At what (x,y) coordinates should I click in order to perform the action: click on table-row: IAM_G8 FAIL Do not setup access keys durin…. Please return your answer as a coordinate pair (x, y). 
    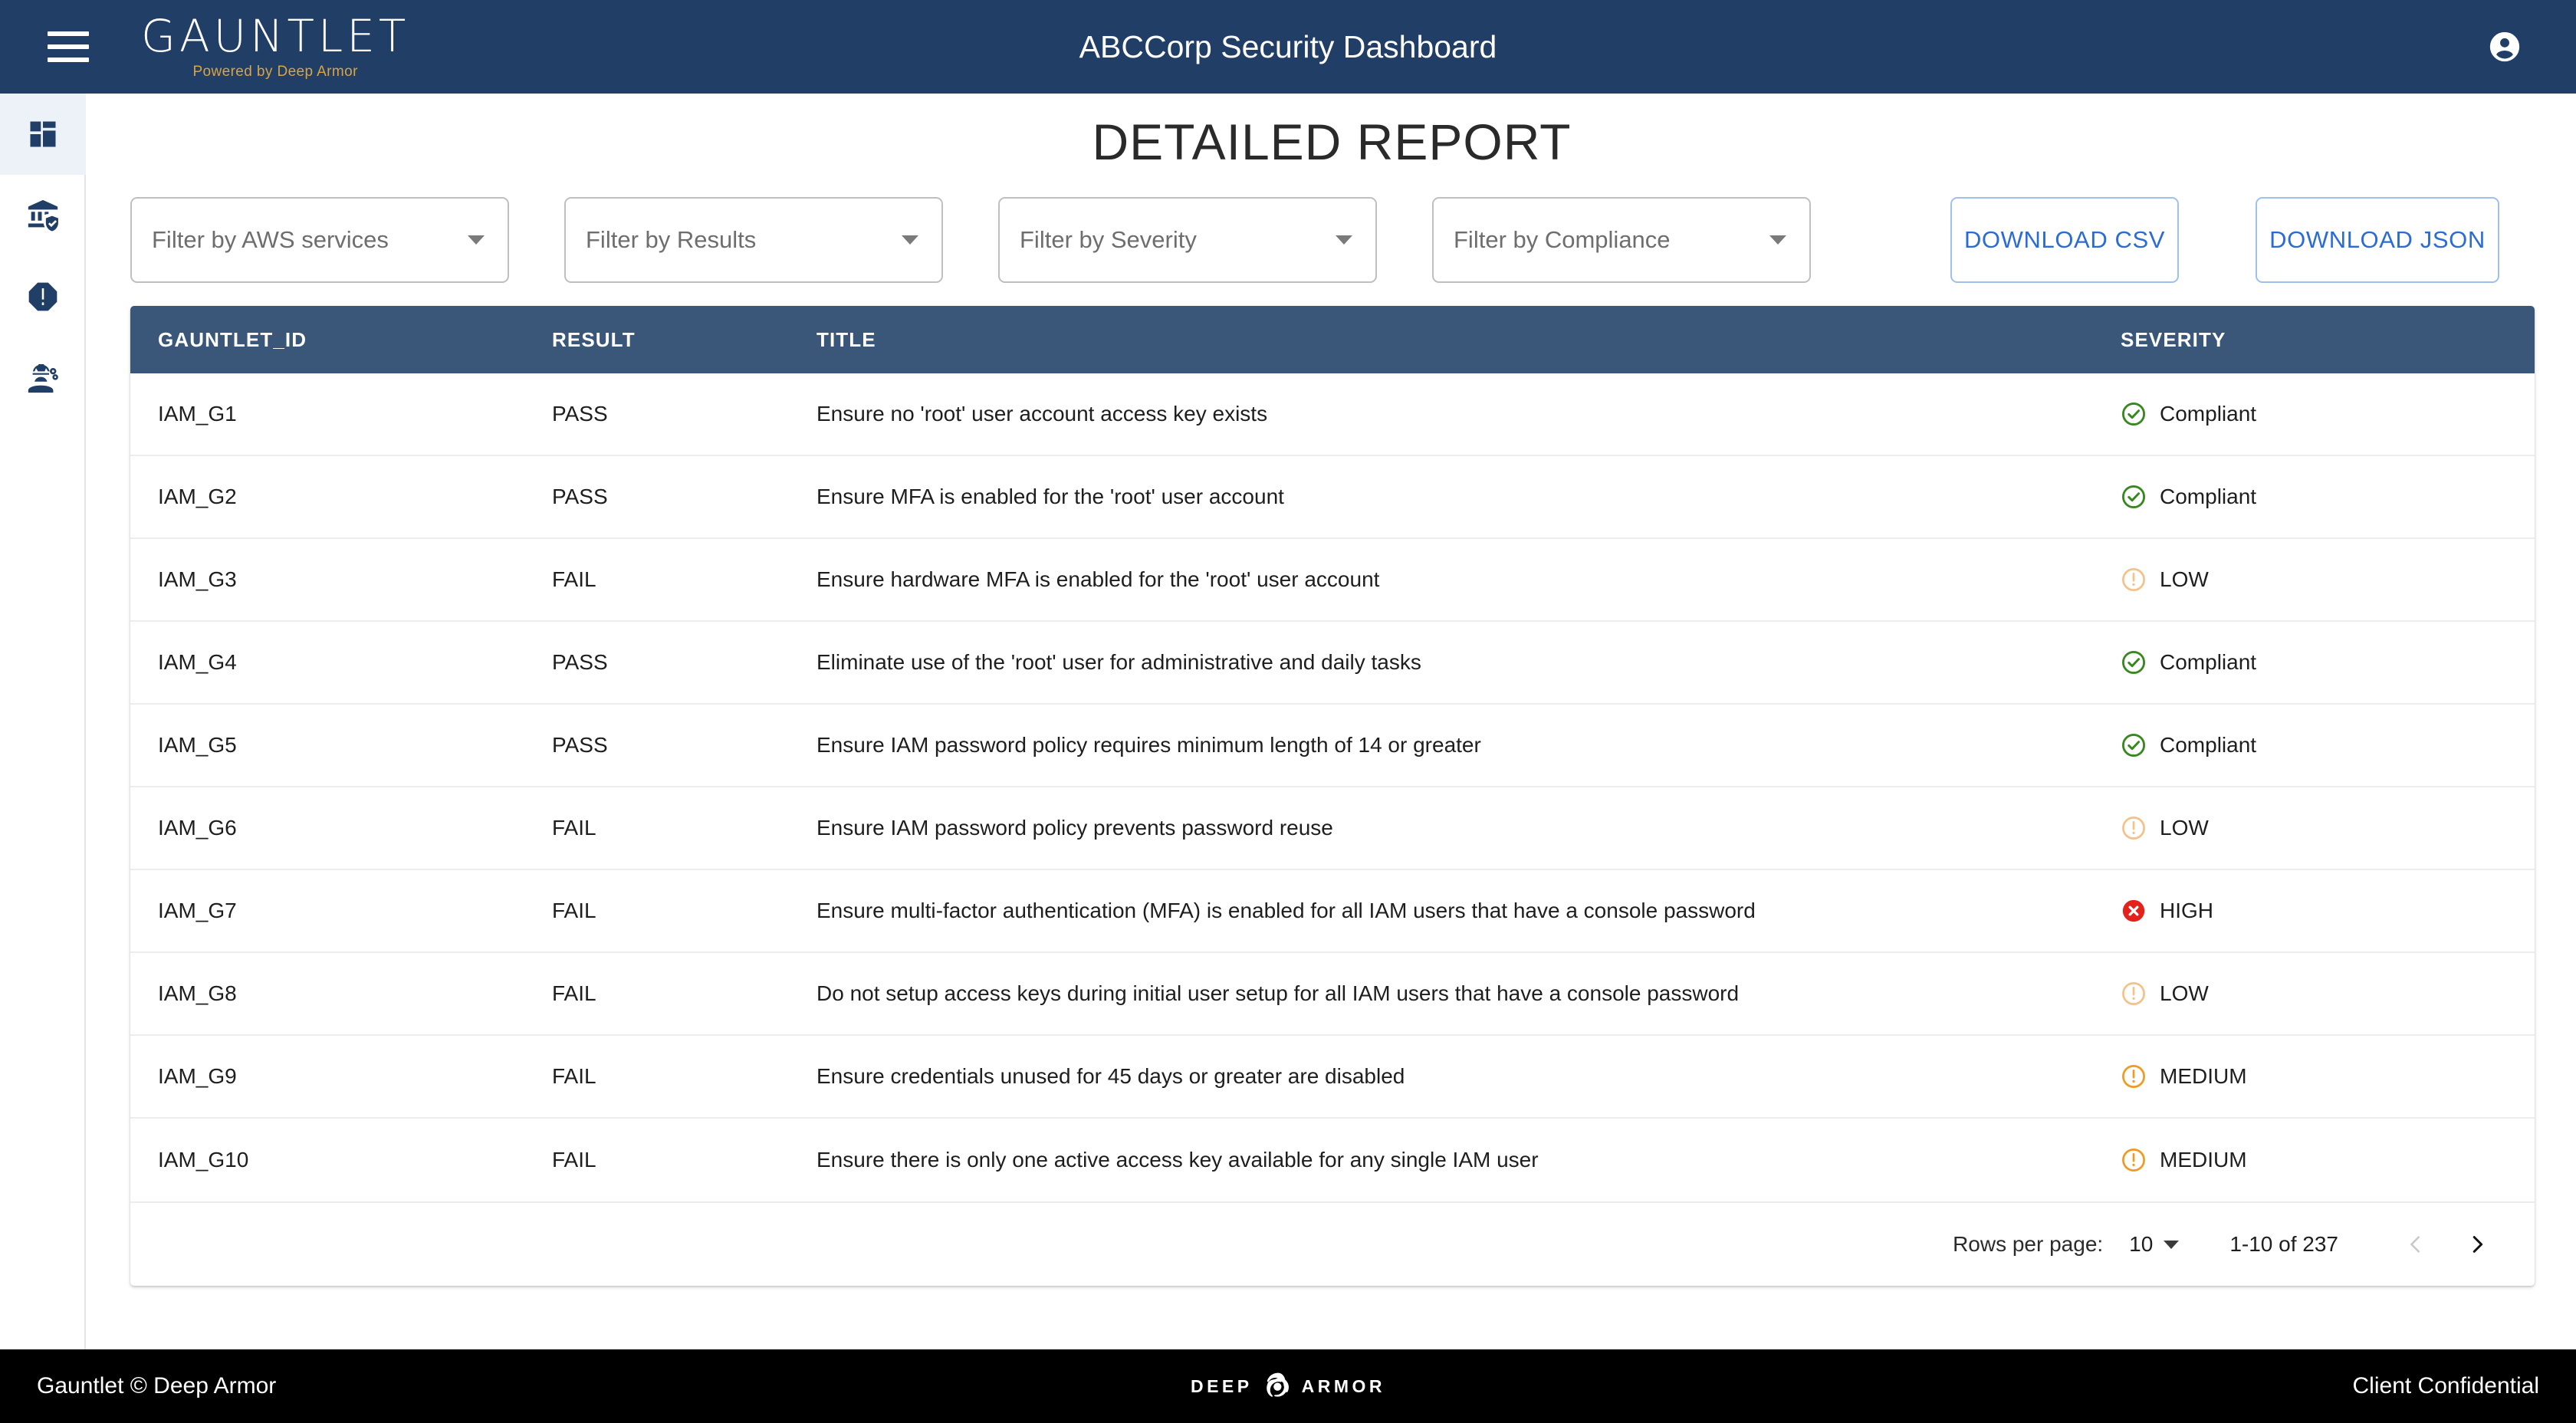
    Looking at the image, I should click on (1332, 995).